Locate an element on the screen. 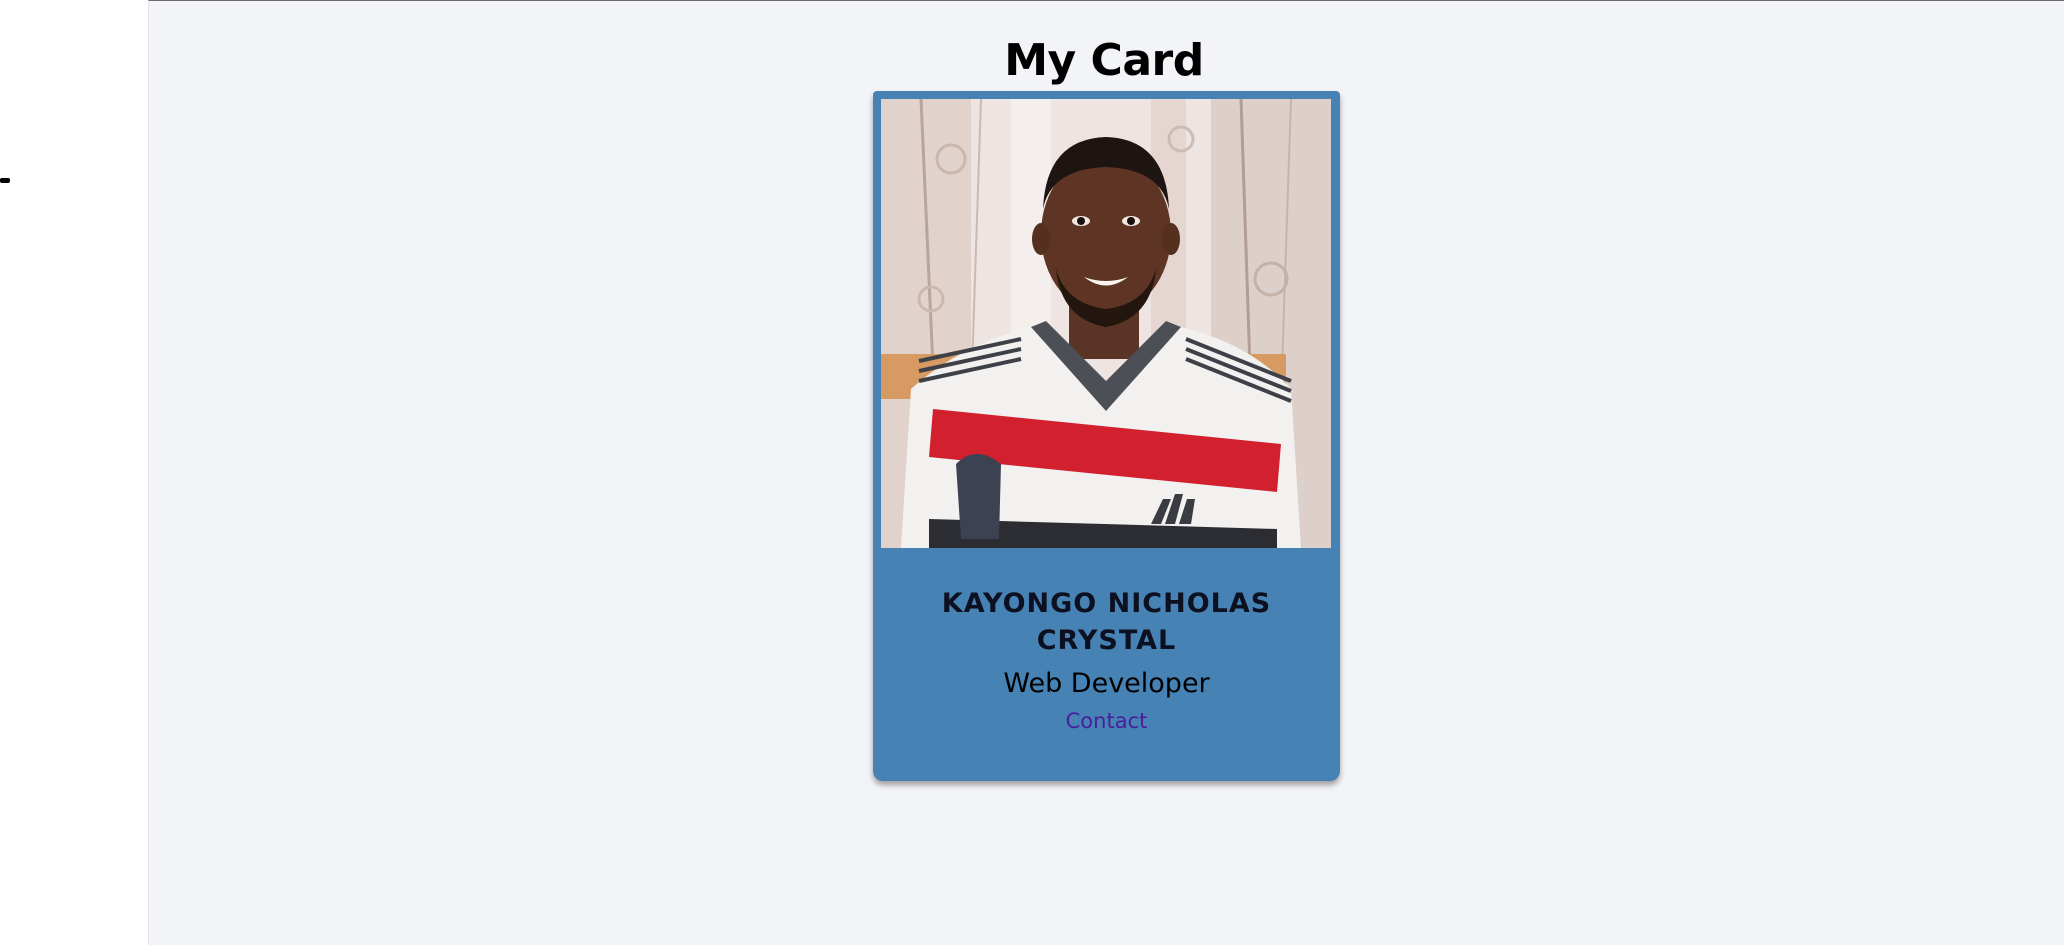  page-title: My Card is located at coordinates (1104, 60).